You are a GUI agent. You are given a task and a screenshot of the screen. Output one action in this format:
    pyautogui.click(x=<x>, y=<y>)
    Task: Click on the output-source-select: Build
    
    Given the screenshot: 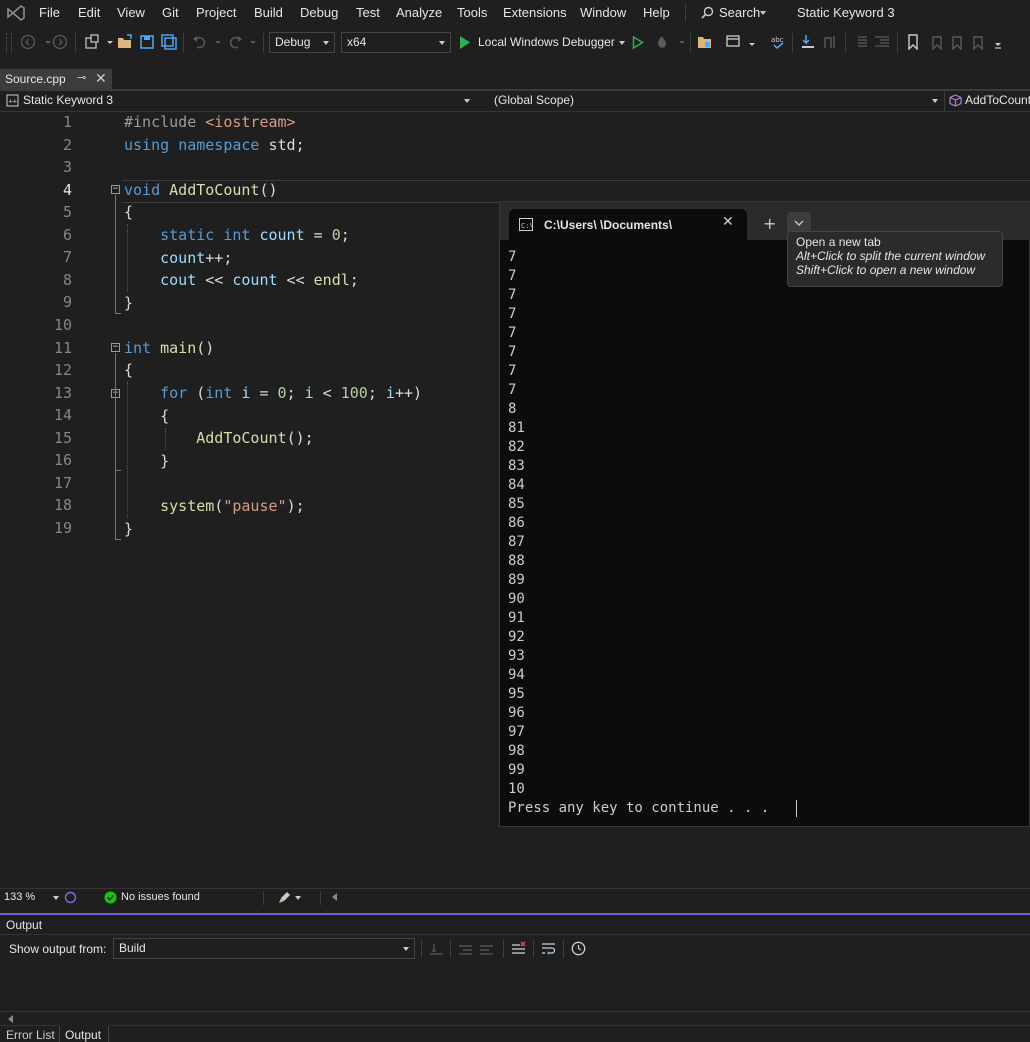 What is the action you would take?
    pyautogui.click(x=264, y=948)
    